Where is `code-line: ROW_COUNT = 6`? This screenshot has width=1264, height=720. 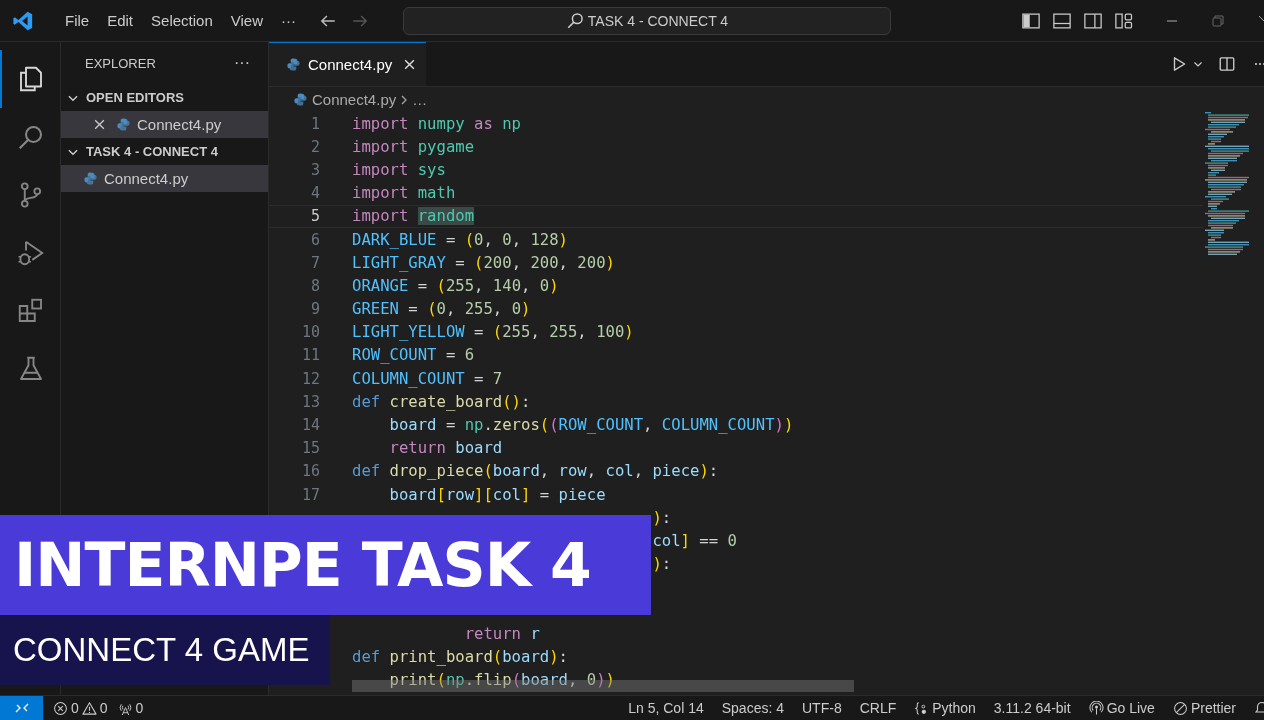 code-line: ROW_COUNT = 6 is located at coordinates (413, 355).